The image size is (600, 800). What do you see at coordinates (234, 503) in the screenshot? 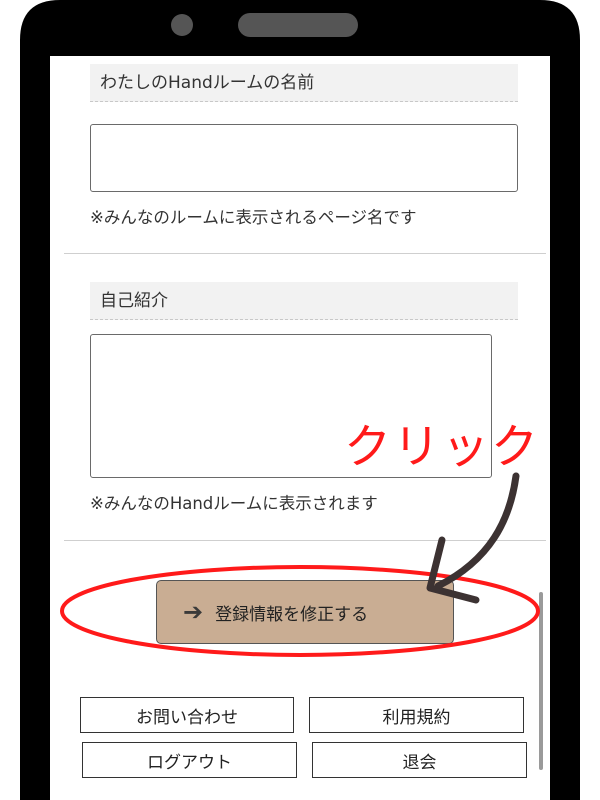
I see `bio-note: ※みんなのHandルームに表示されます` at bounding box center [234, 503].